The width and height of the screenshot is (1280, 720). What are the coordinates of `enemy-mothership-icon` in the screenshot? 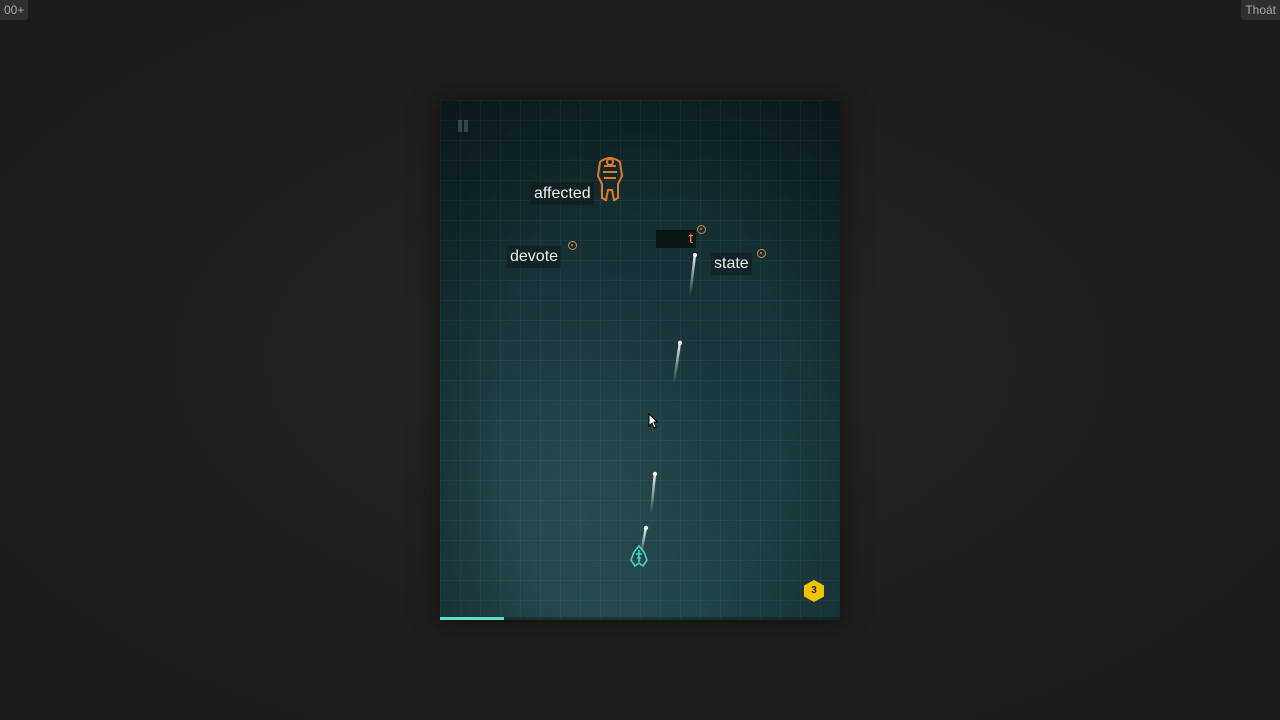 It's located at (610, 179).